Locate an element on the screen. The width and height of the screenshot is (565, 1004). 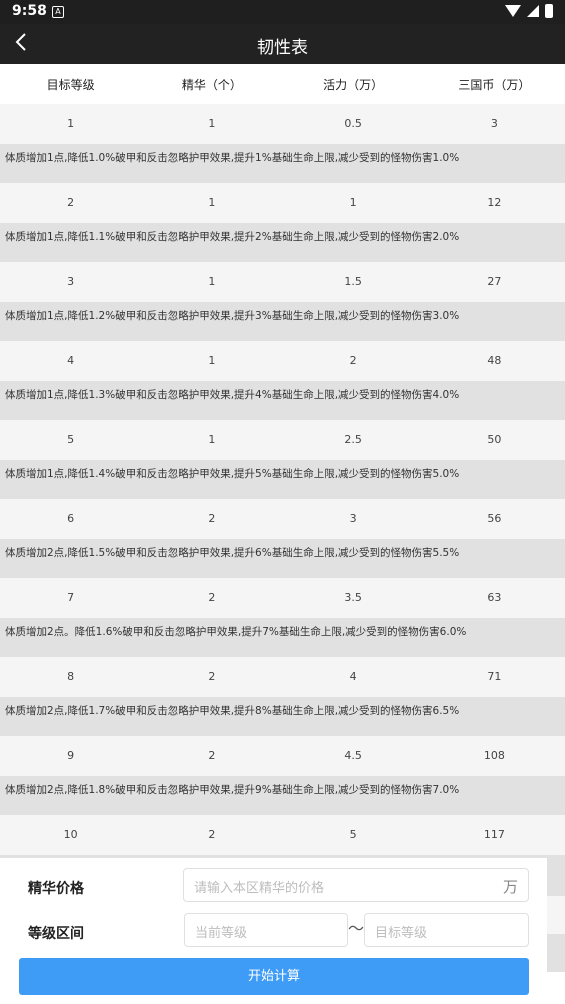
cell-coins: 56 is located at coordinates (494, 519).